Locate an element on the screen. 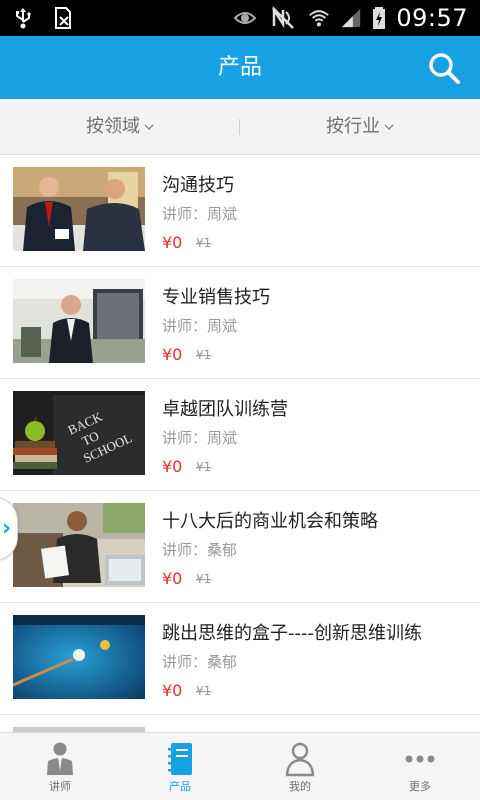 The image size is (480, 800). search-icon is located at coordinates (444, 68).